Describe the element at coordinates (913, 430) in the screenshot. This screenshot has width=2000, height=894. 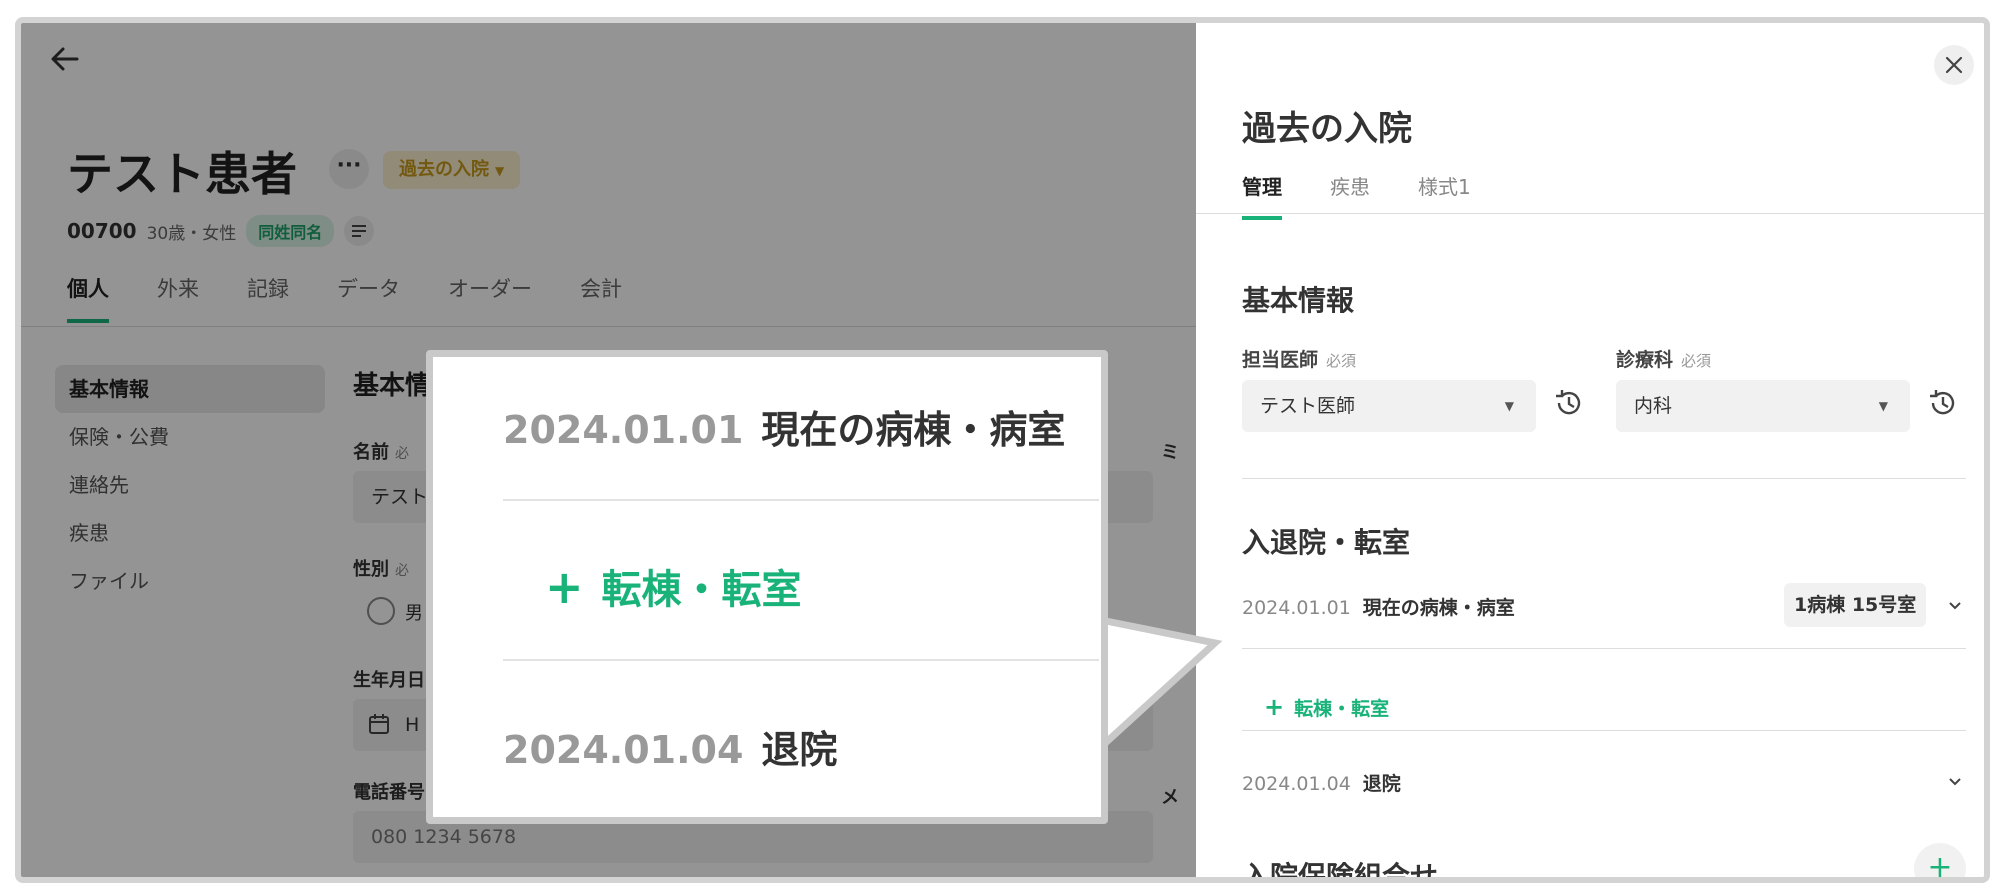
I see `callout-status: 現在の病棟・病室` at that location.